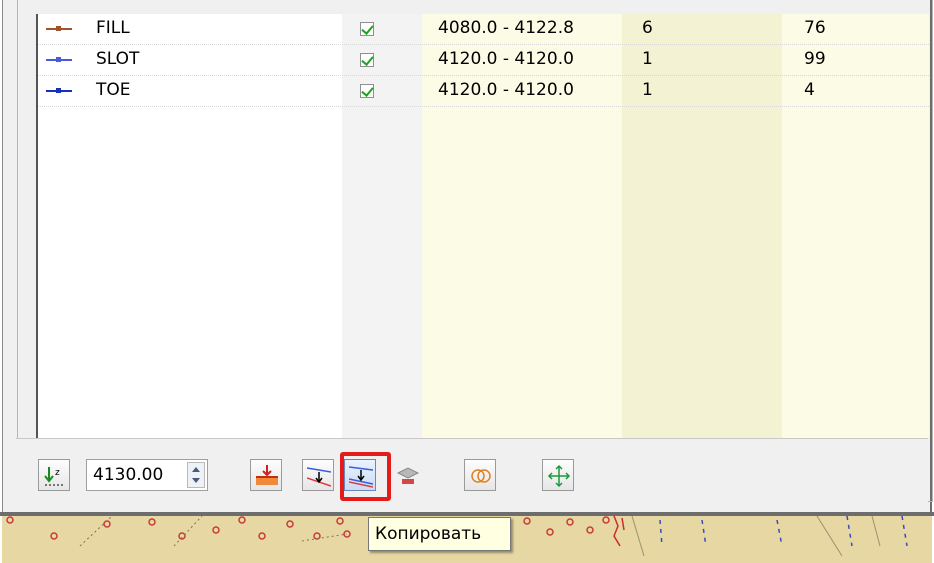  I want to click on copy-tooltip: Копировать, so click(439, 534).